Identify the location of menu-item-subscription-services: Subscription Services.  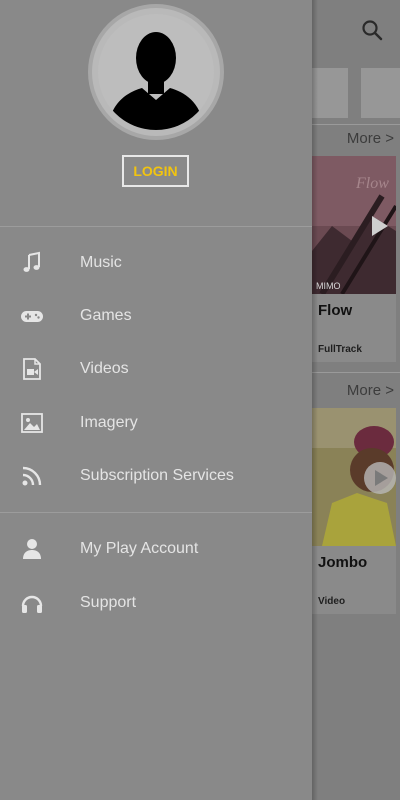
(156, 476).